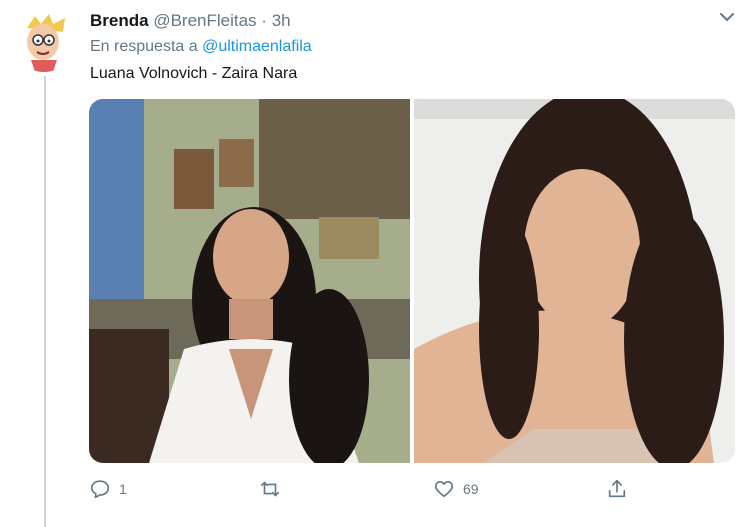 The width and height of the screenshot is (750, 527). I want to click on avatar, so click(44, 41).